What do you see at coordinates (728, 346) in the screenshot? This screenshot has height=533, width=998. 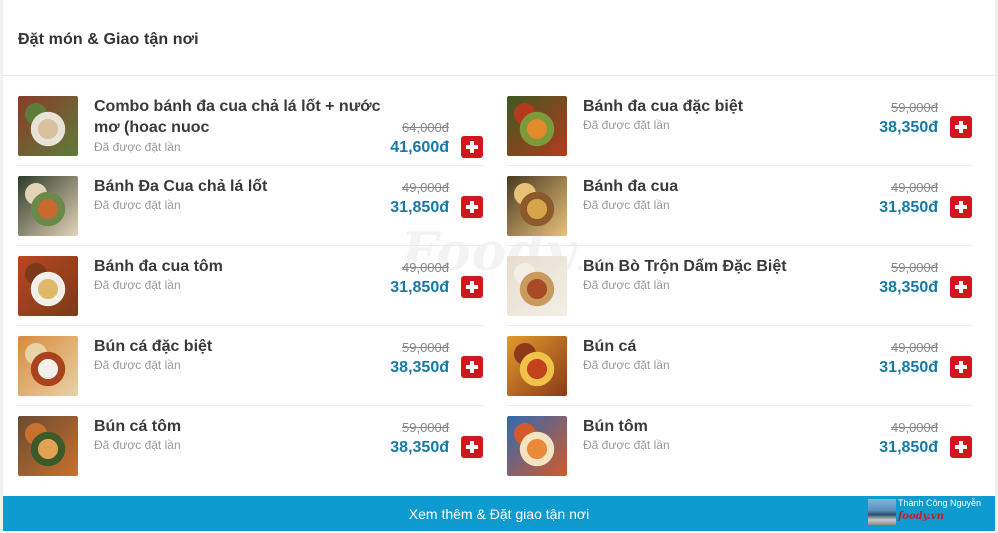 I see `dish-name: Bún cá` at bounding box center [728, 346].